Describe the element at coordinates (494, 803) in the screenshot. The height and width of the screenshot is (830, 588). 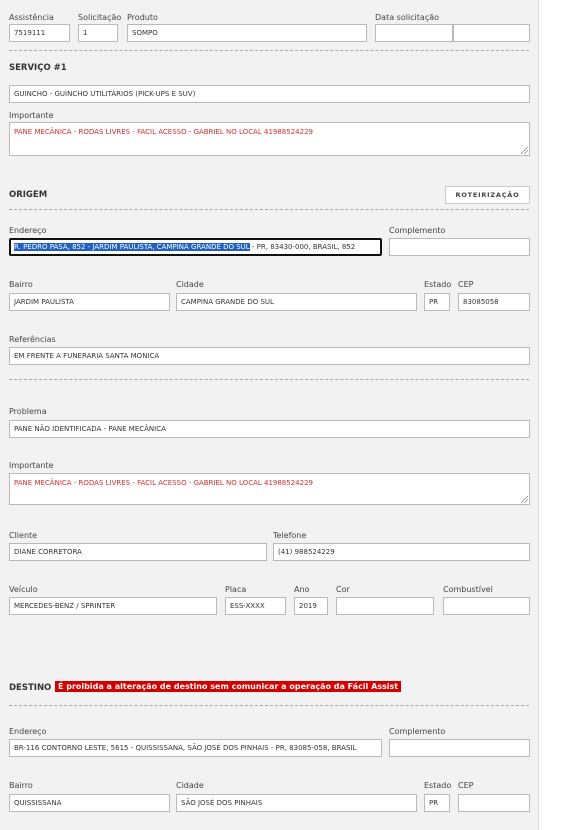
I see `destino-cep-input` at that location.